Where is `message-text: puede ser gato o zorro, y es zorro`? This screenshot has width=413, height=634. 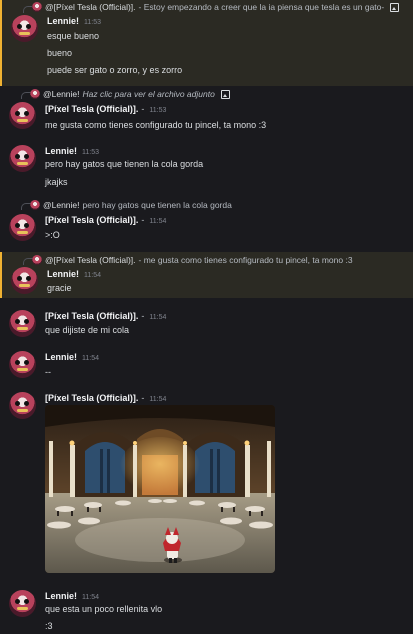 message-text: puede ser gato o zorro, y es zorro is located at coordinates (115, 70).